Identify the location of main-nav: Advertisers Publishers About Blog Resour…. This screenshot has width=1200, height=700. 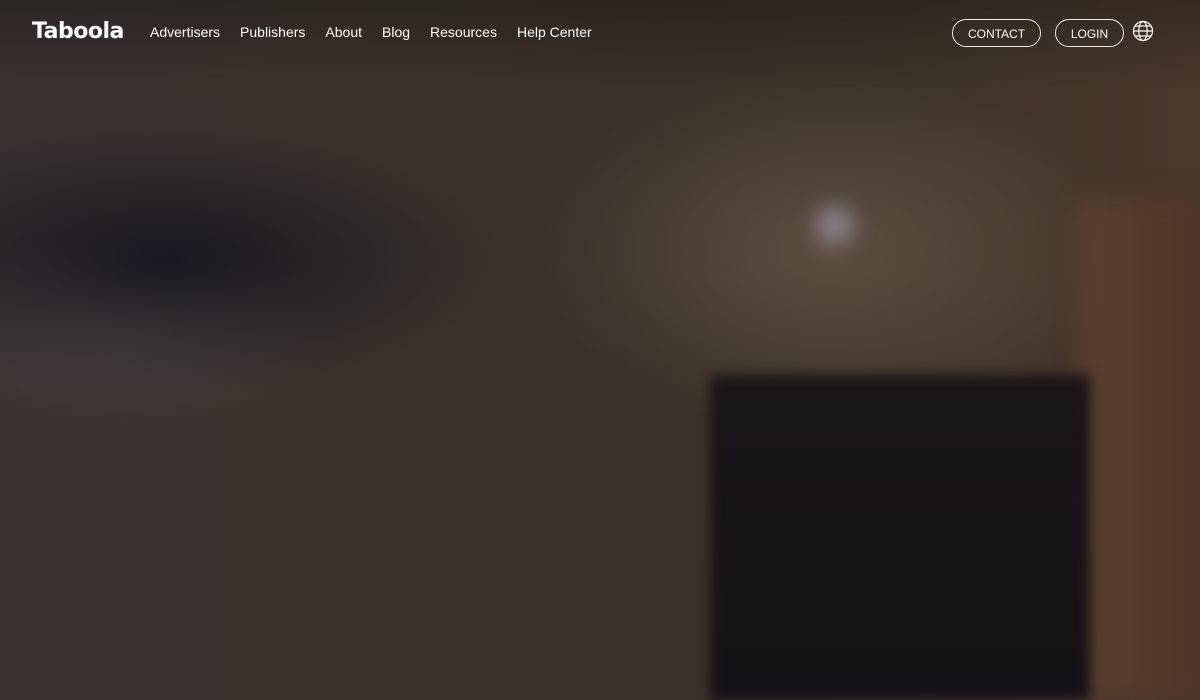
(371, 32).